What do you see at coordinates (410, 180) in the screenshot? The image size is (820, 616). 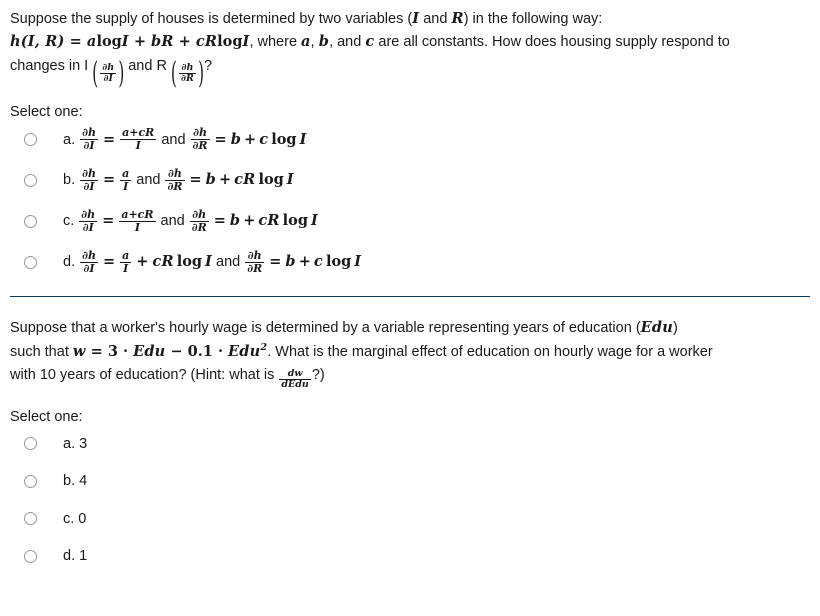 I see `answer-option-1b: b. ∂h ∂I = aI and ∂h ∂R = b + cR log I` at bounding box center [410, 180].